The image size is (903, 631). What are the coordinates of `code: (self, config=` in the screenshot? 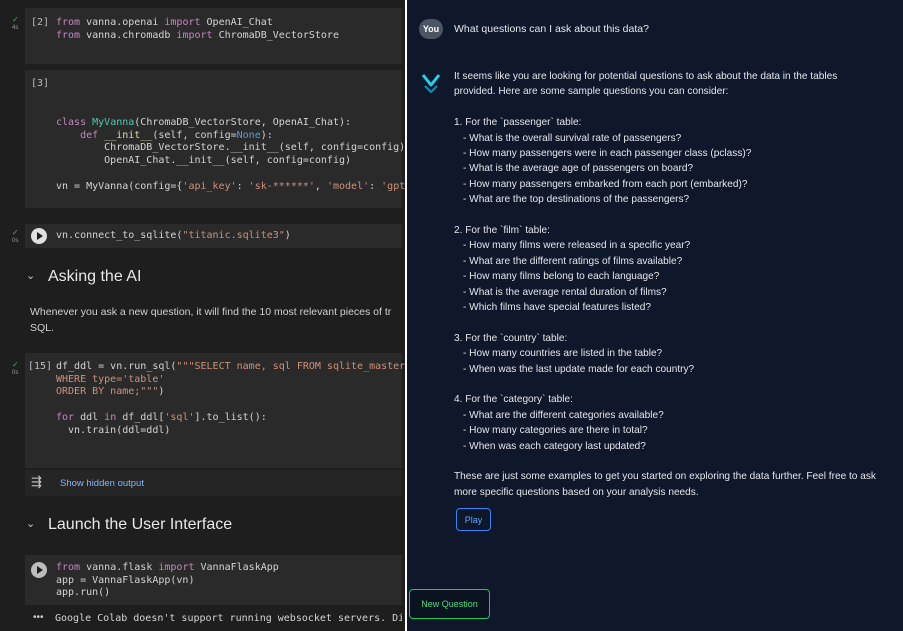 It's located at (194, 135).